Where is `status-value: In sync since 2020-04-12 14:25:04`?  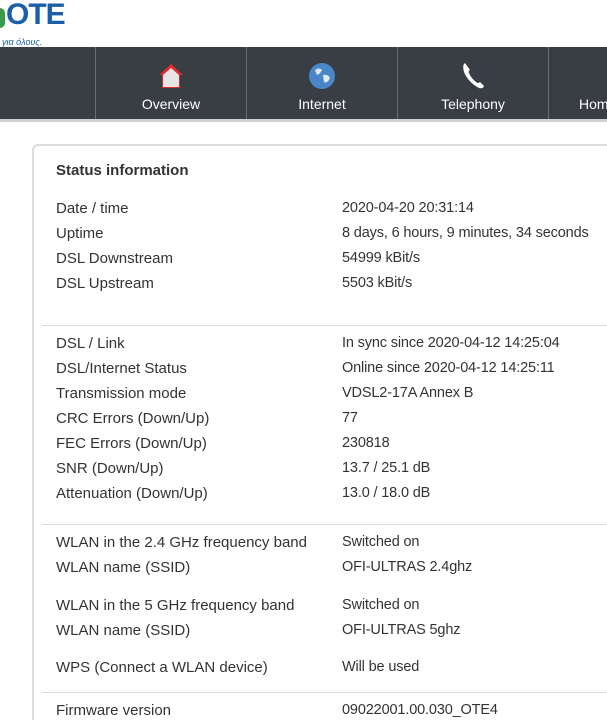
status-value: In sync since 2020-04-12 14:25:04 is located at coordinates (451, 343).